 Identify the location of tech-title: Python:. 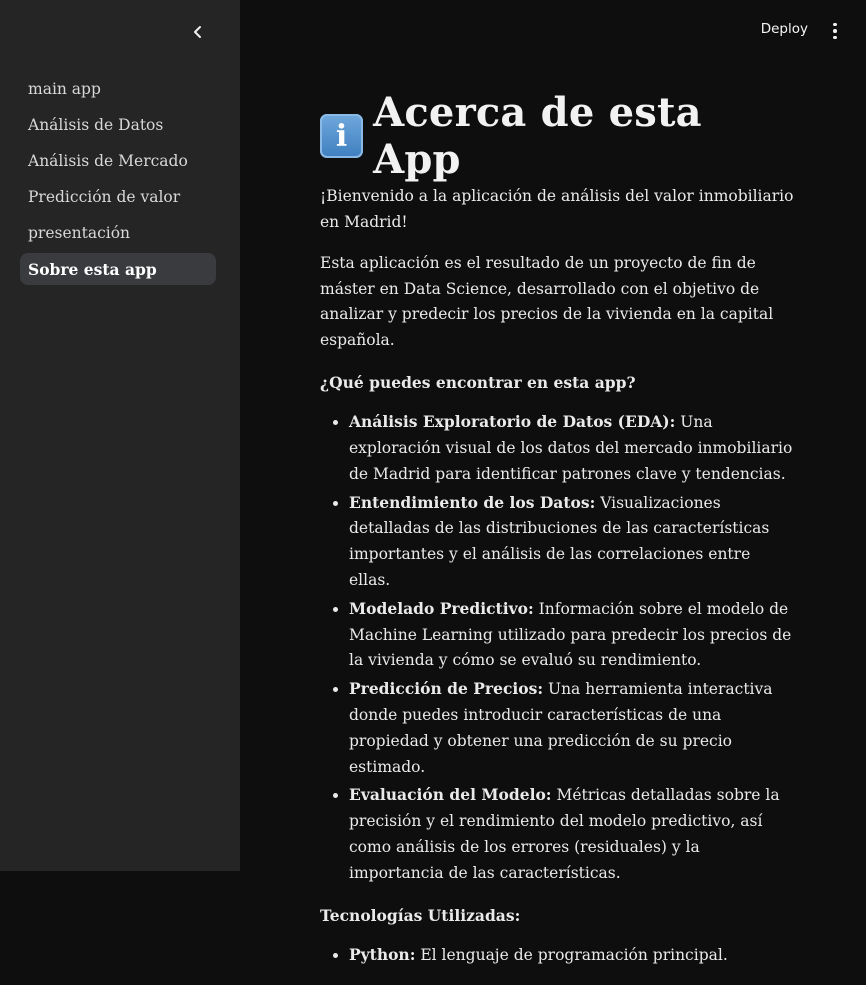
(382, 955).